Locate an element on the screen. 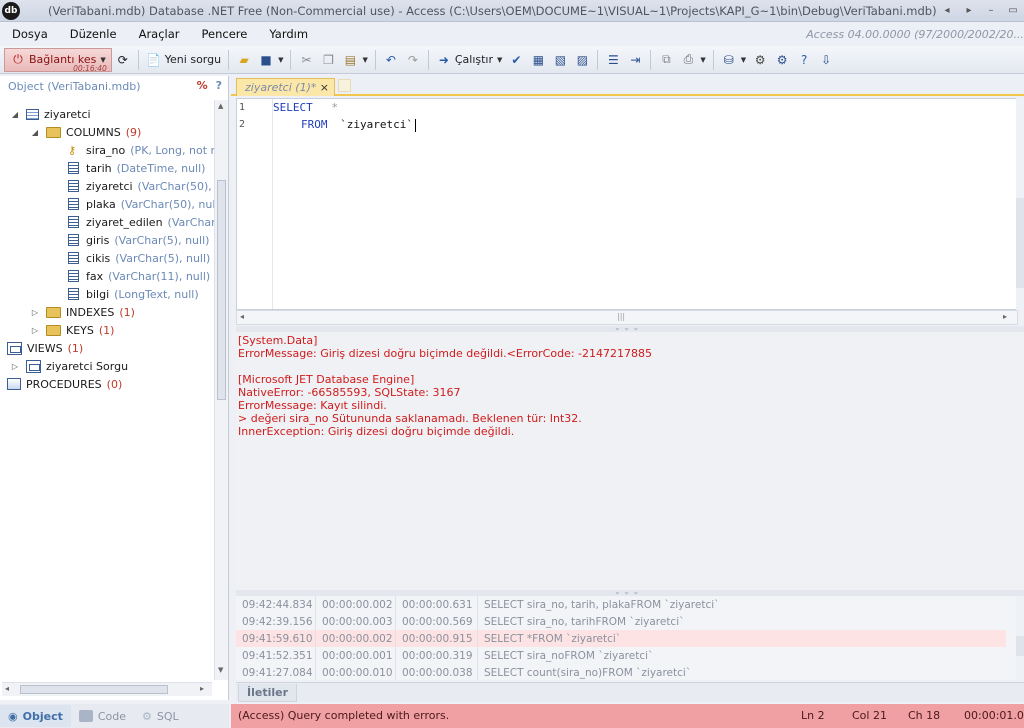 The image size is (1024, 728). redo-button: ↷ is located at coordinates (413, 60).